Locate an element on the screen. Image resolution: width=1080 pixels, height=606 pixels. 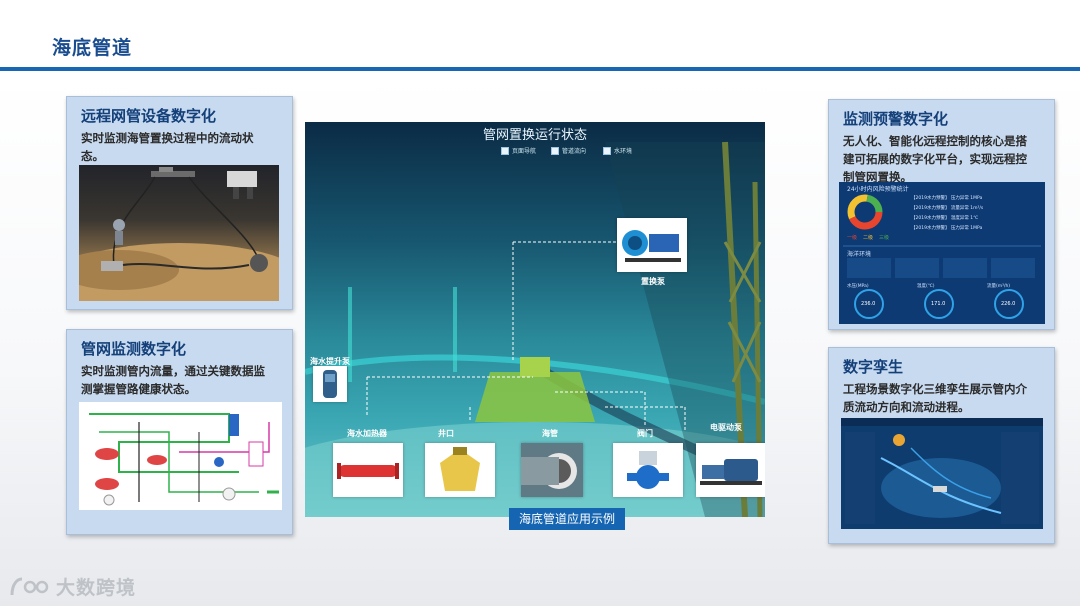
scene-caption: 海底管道应用示例 is located at coordinates (567, 519).